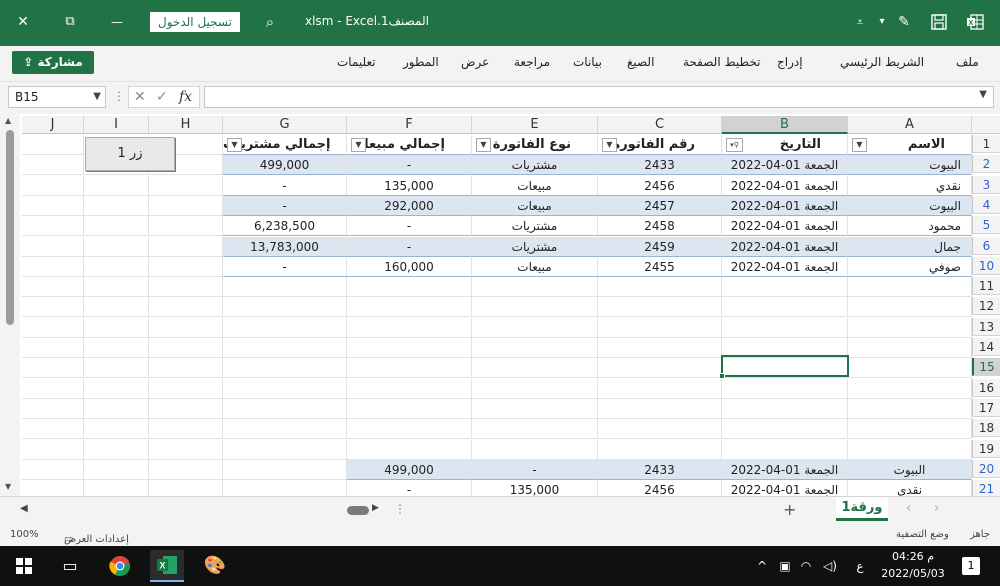  I want to click on table-cell: صوفي, so click(910, 266).